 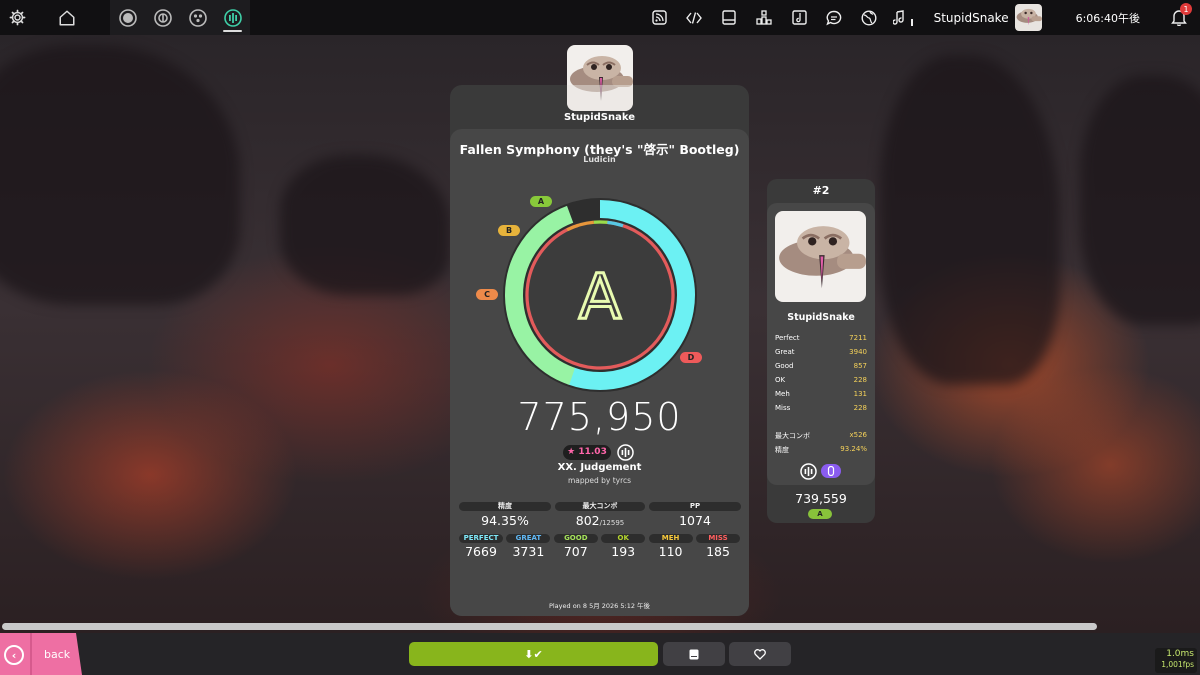 I want to click on compare-stat-value: x526, so click(x=858, y=435).